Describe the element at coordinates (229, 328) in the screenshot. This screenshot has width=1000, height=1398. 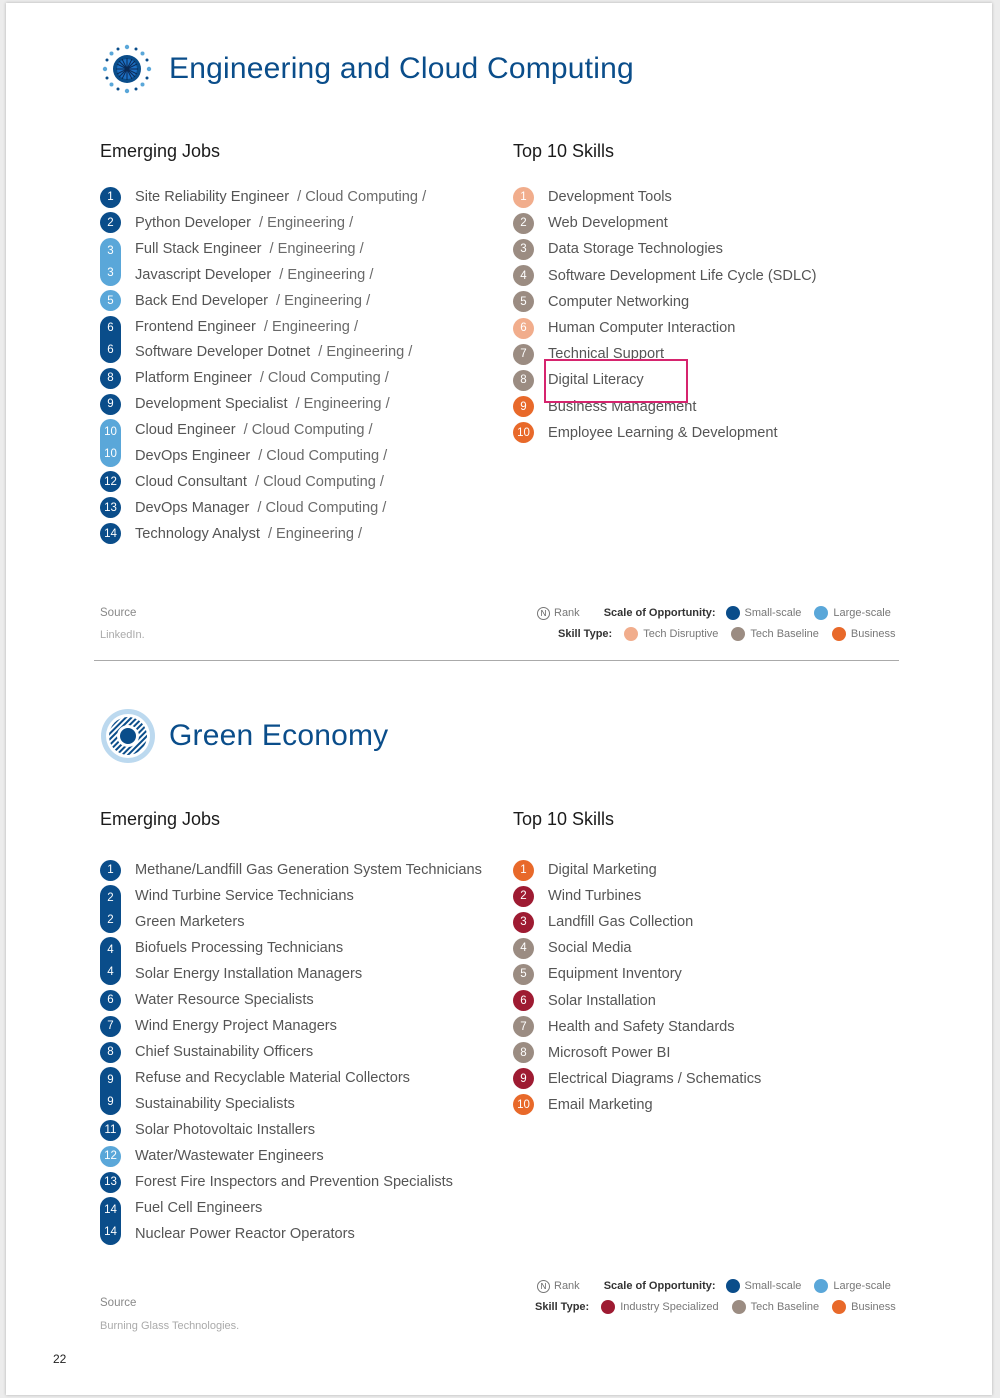
I see `job-row: 6 Frontend Engineer / Engineering /` at that location.